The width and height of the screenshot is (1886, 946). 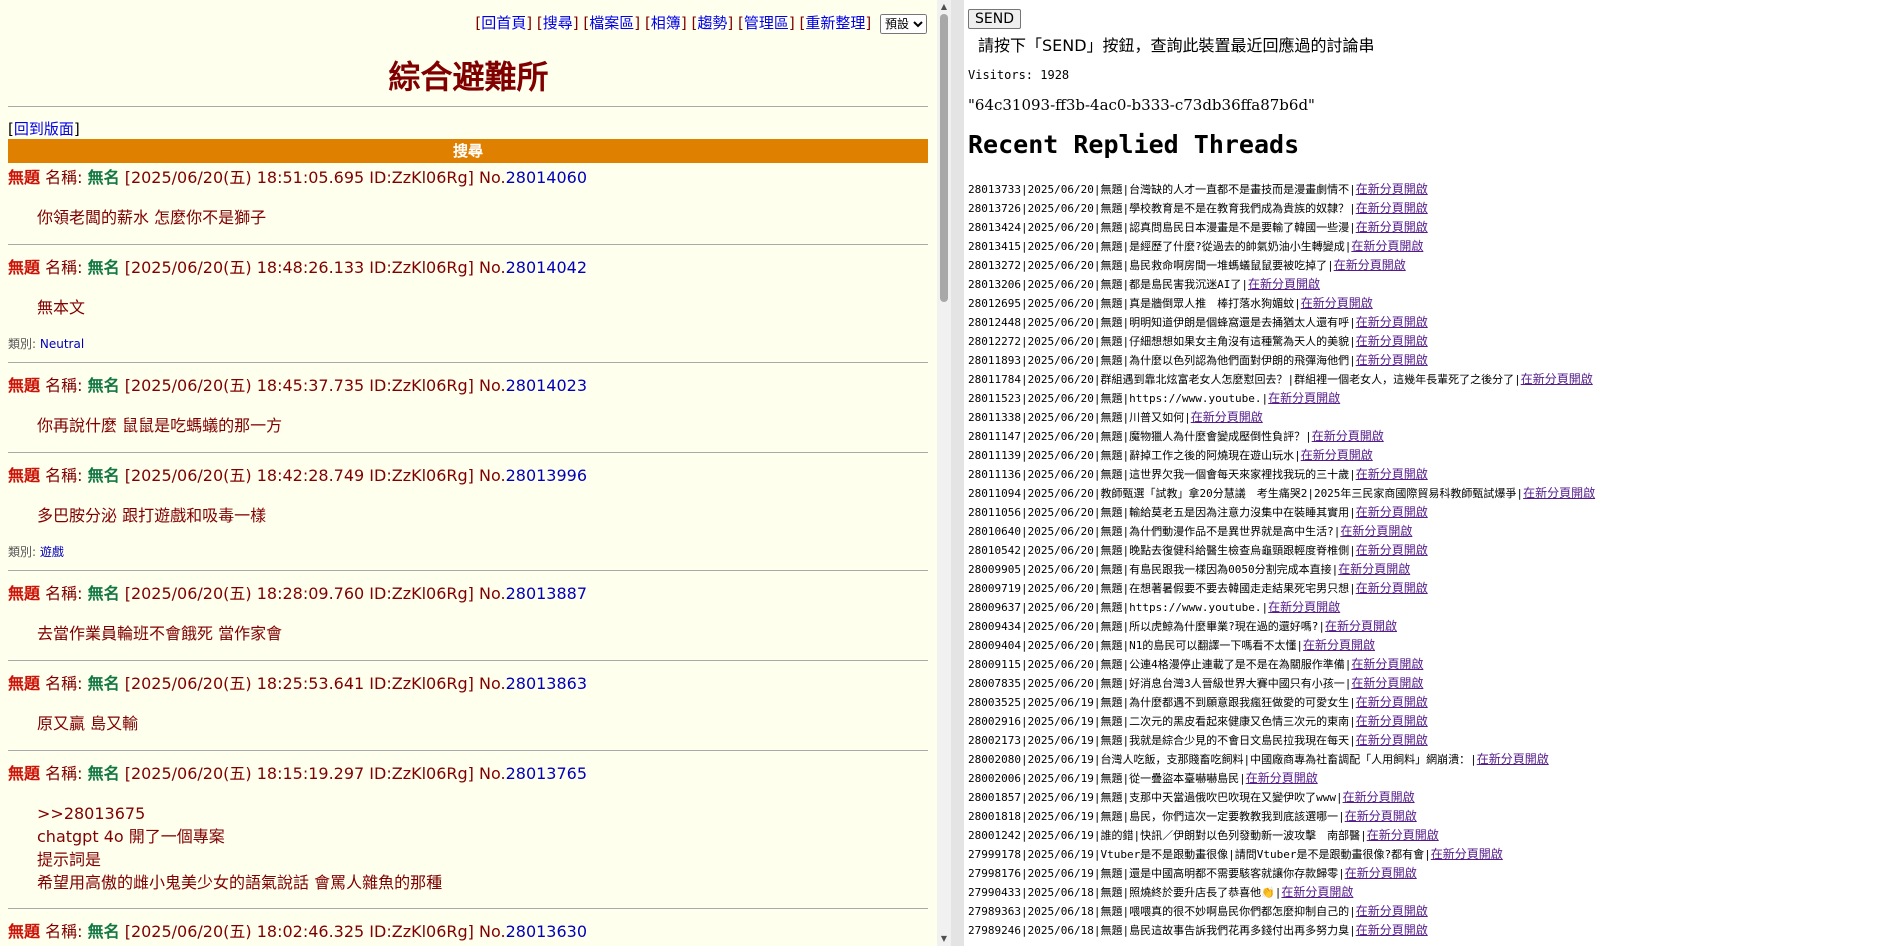 I want to click on back-to-board: [回到版面], so click(x=44, y=128).